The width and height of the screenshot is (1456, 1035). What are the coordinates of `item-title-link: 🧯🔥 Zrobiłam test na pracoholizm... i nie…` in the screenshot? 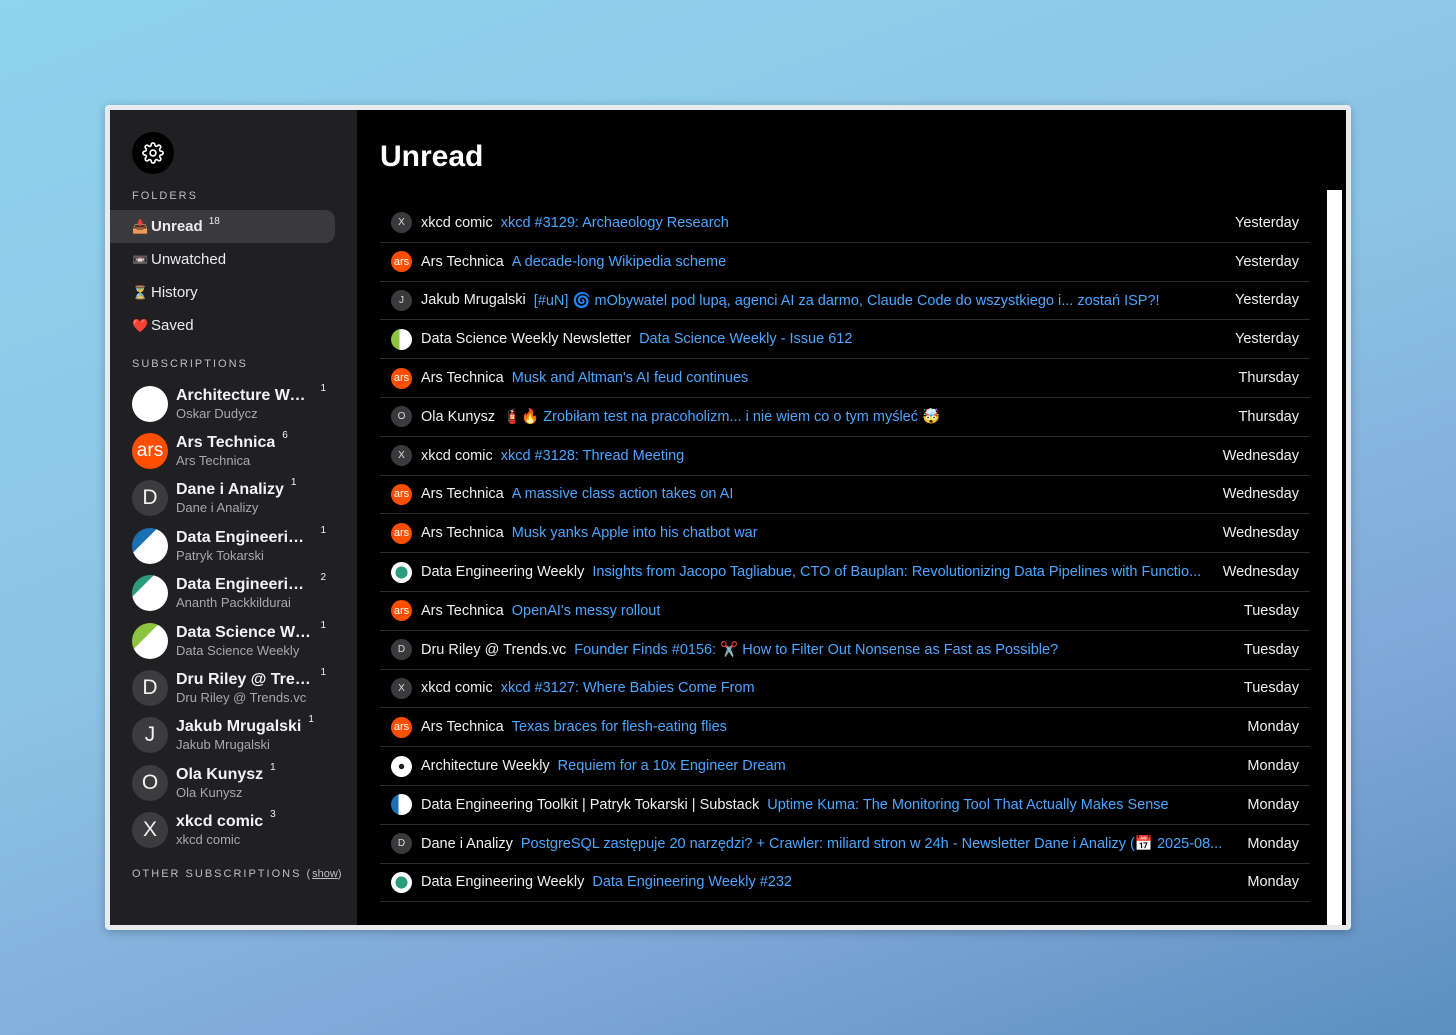 It's located at (865, 416).